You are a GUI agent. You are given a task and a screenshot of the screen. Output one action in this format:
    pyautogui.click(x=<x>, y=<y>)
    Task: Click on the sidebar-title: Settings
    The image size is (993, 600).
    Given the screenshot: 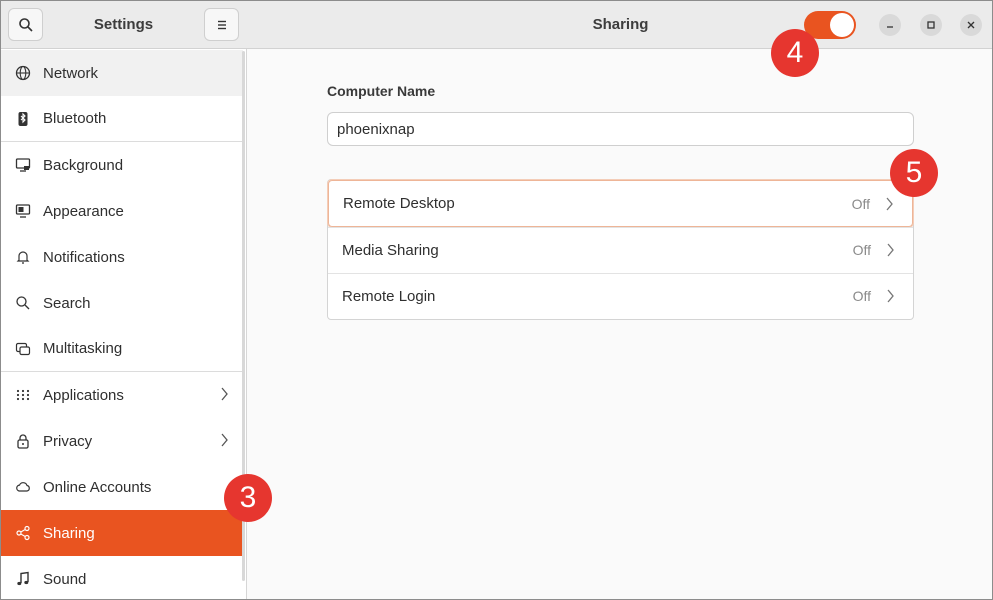 What is the action you would take?
    pyautogui.click(x=123, y=24)
    